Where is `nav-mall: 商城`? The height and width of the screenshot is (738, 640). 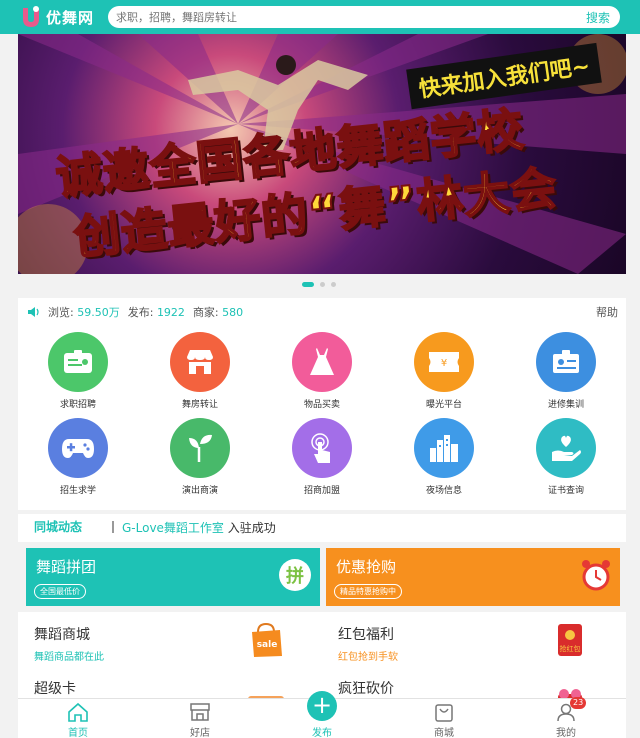
nav-mall: 商城 is located at coordinates (444, 718).